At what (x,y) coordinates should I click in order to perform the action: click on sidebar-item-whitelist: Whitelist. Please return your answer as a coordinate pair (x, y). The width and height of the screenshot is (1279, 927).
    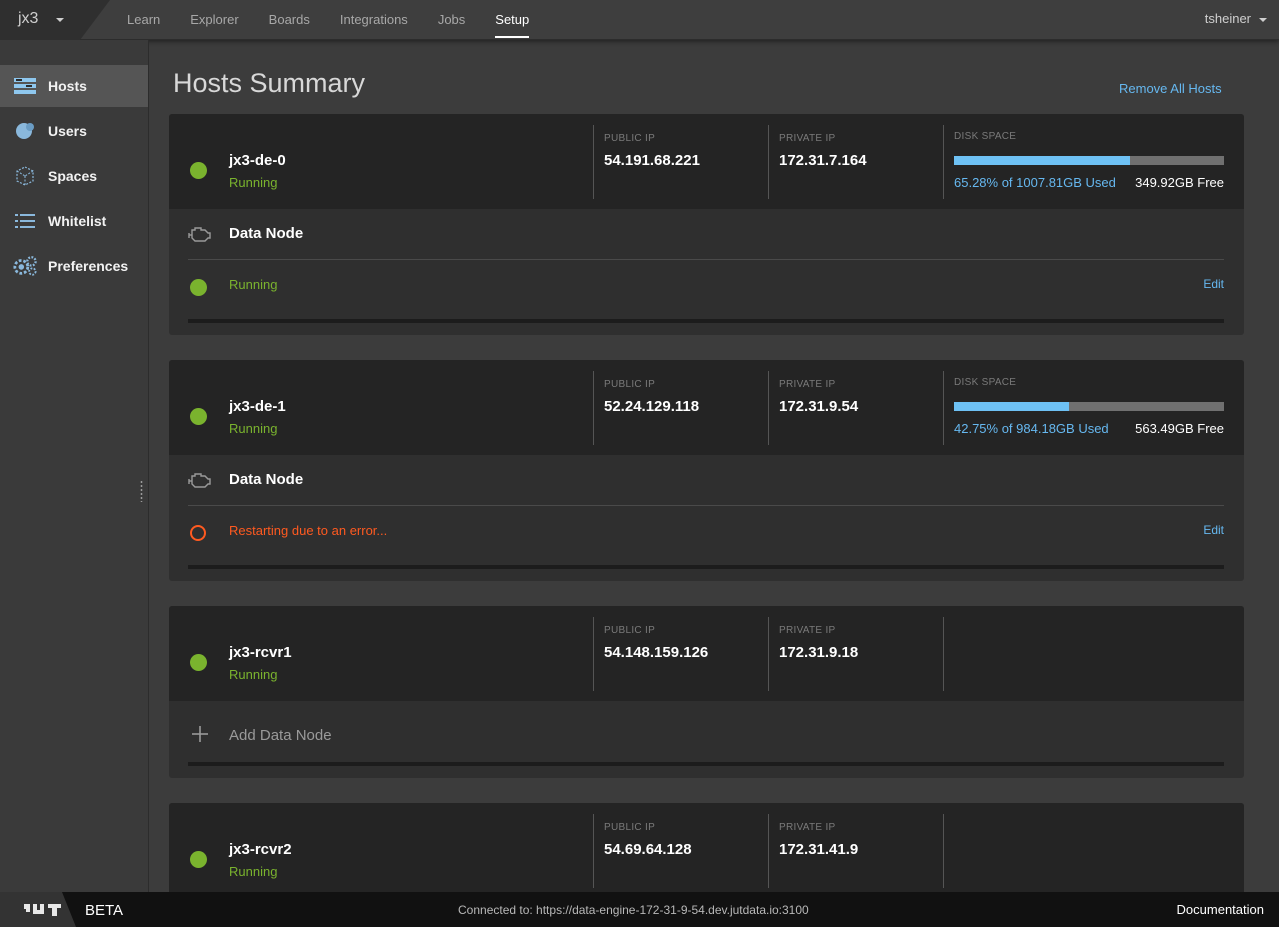
    Looking at the image, I should click on (74, 221).